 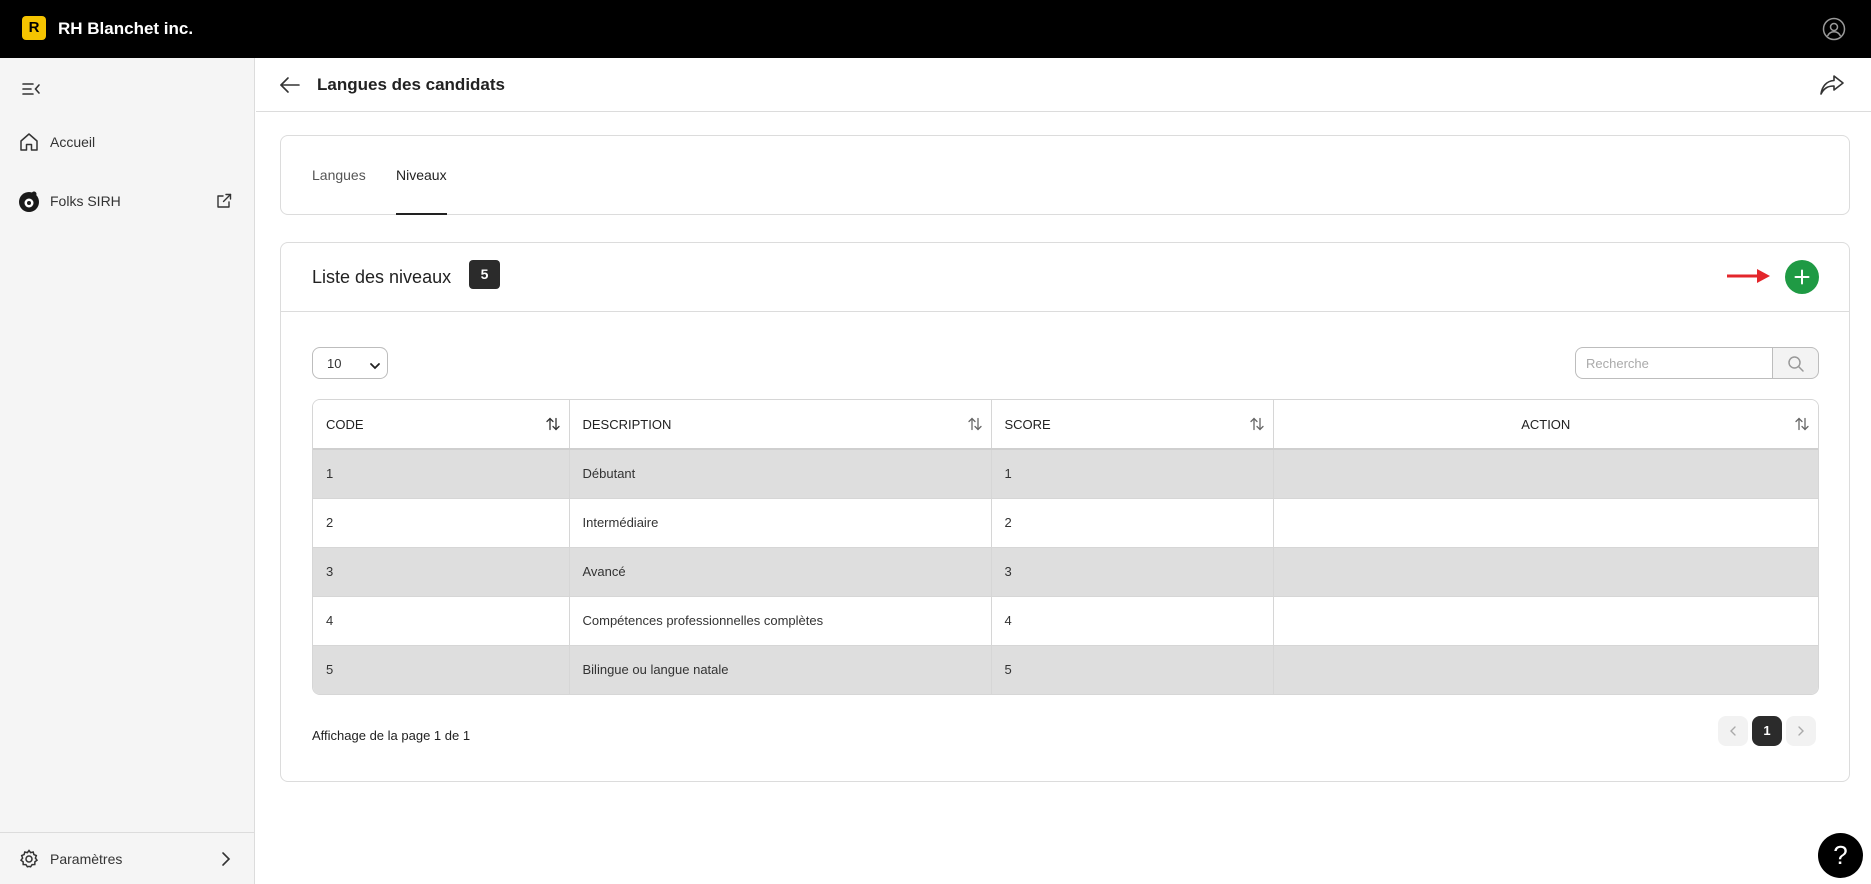 I want to click on search-icon, so click(x=1796, y=364).